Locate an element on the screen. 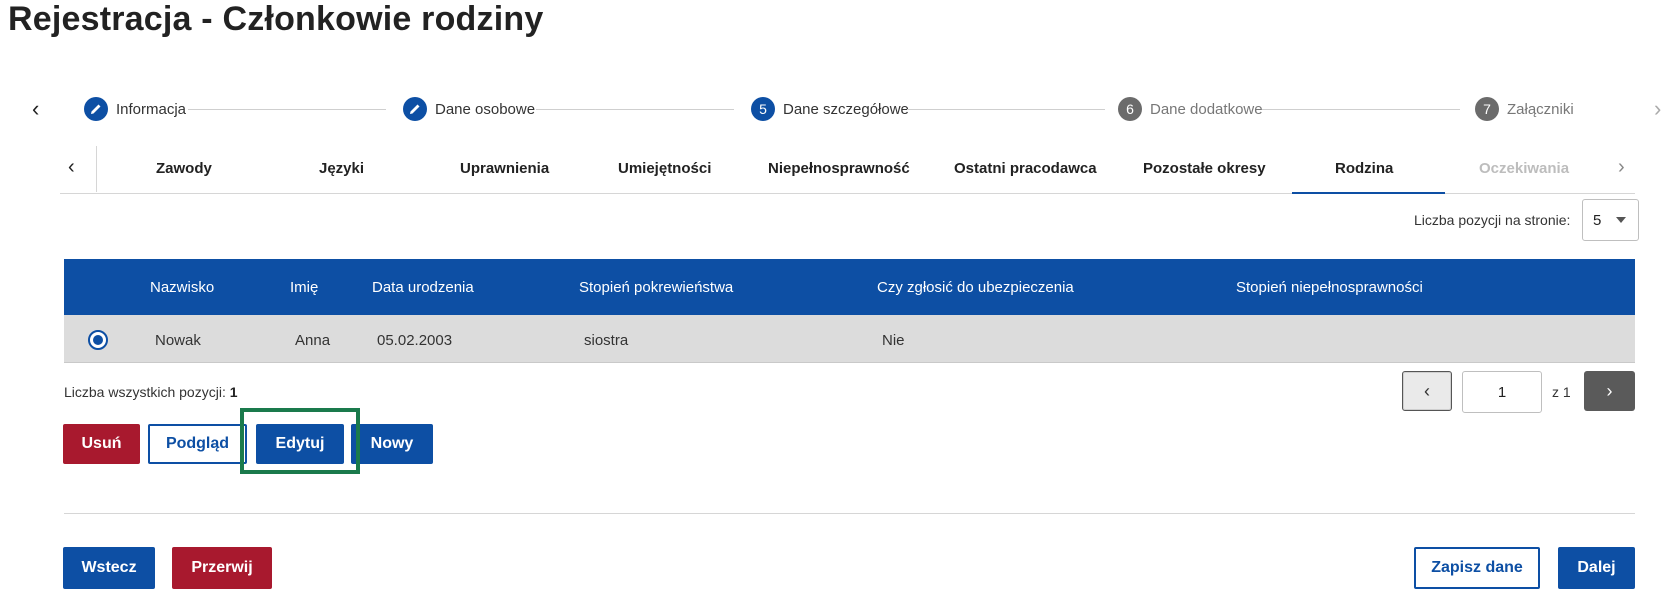  step-number-badge: 6 is located at coordinates (1130, 109).